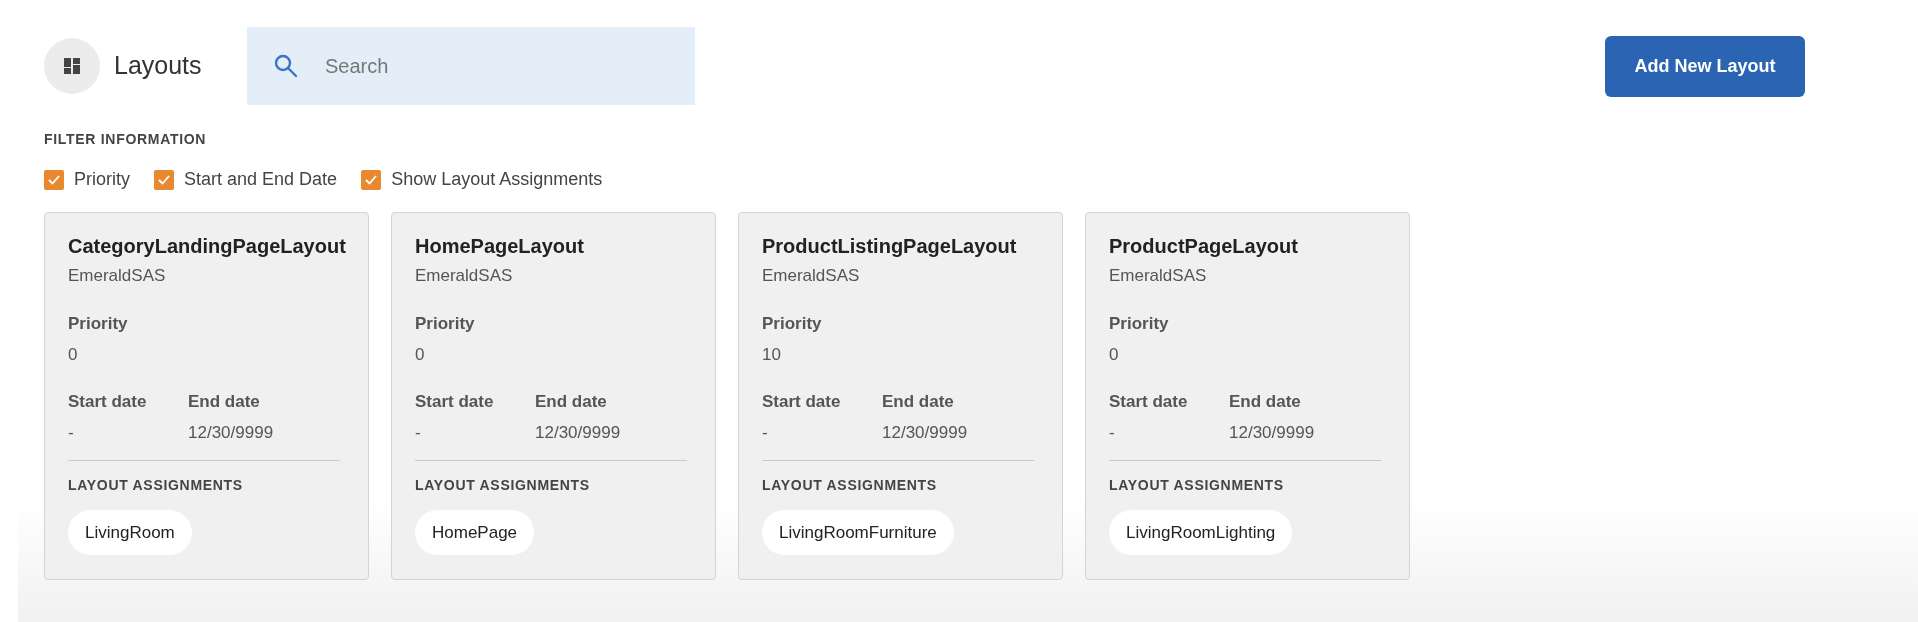  Describe the element at coordinates (207, 246) in the screenshot. I see `card-title: CategoryLandingPageLayout` at that location.